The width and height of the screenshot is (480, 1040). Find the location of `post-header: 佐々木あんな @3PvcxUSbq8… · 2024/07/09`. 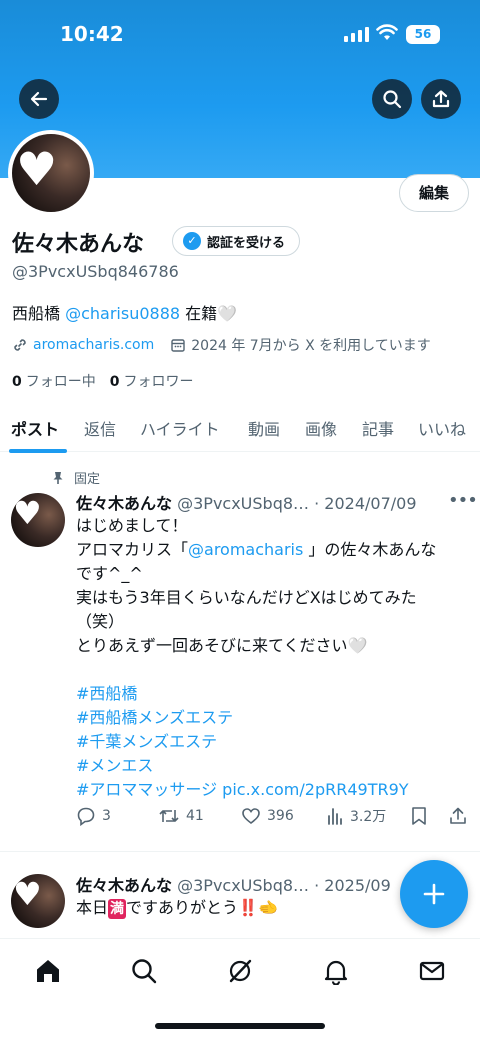

post-header: 佐々木あんな @3PvcxUSbq8… · 2024/07/09 is located at coordinates (246, 502).